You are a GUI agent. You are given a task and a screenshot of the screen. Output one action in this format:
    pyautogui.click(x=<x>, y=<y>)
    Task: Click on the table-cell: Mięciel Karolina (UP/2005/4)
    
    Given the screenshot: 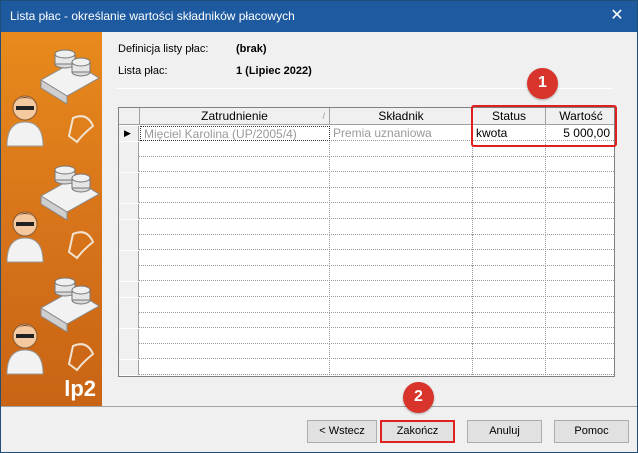 What is the action you would take?
    pyautogui.click(x=235, y=133)
    